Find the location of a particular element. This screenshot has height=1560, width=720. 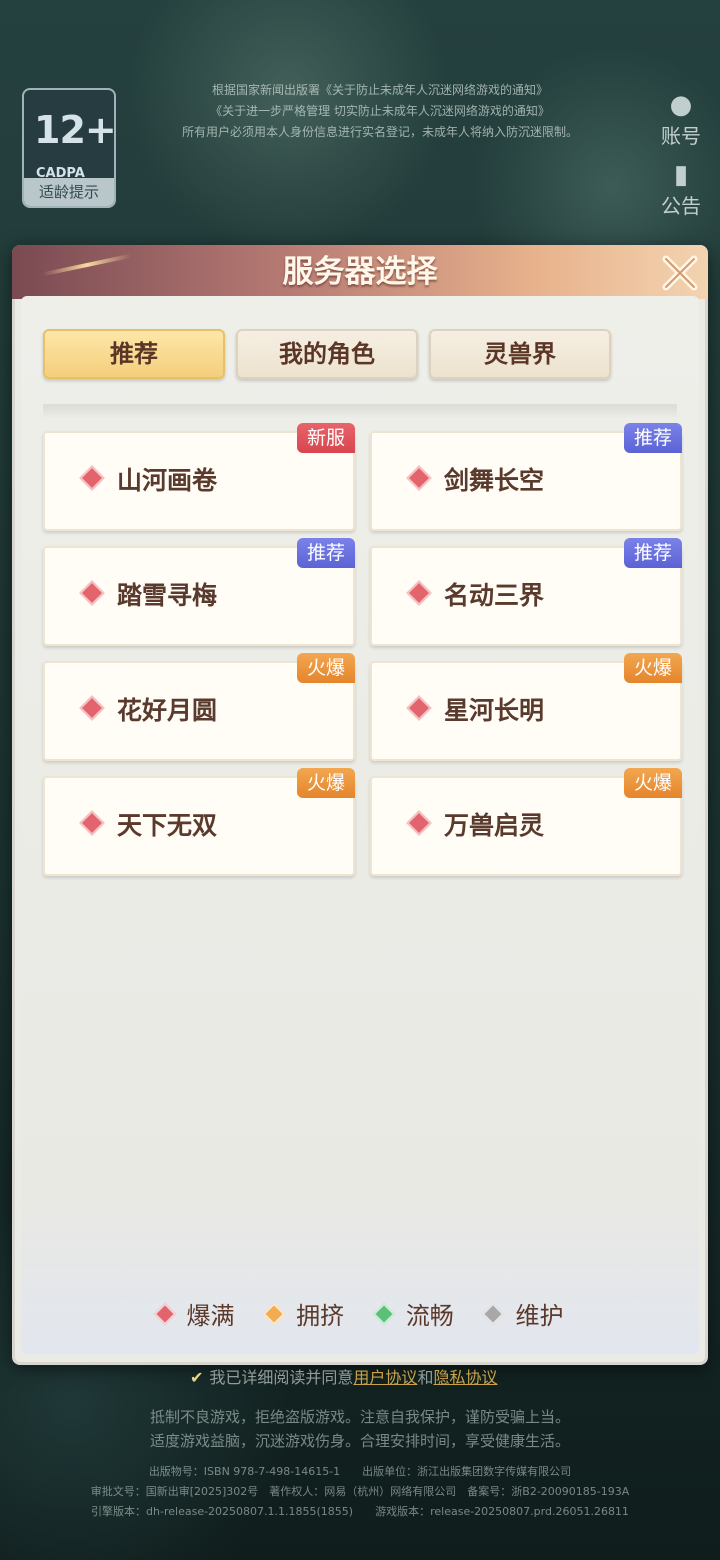

age-rating-badge: 12+ CADPA 适龄提示 is located at coordinates (69, 148).